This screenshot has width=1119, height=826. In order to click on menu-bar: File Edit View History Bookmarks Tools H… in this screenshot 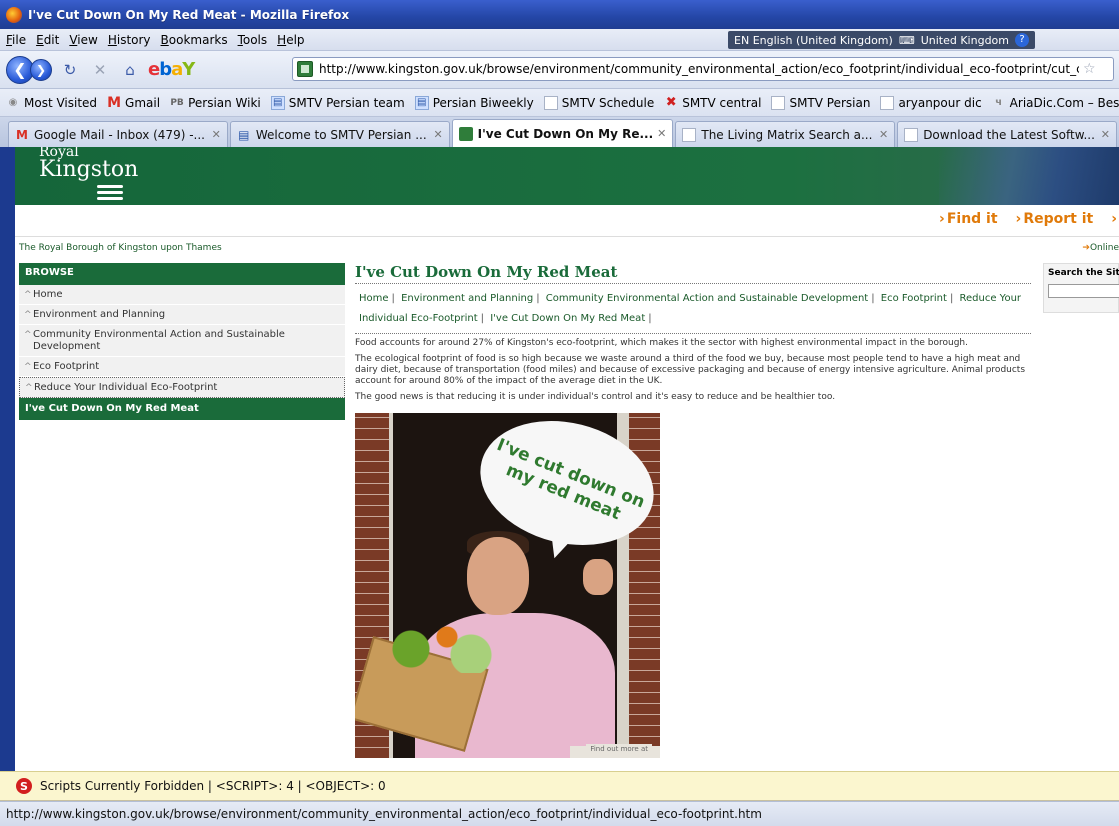, I will do `click(559, 40)`.